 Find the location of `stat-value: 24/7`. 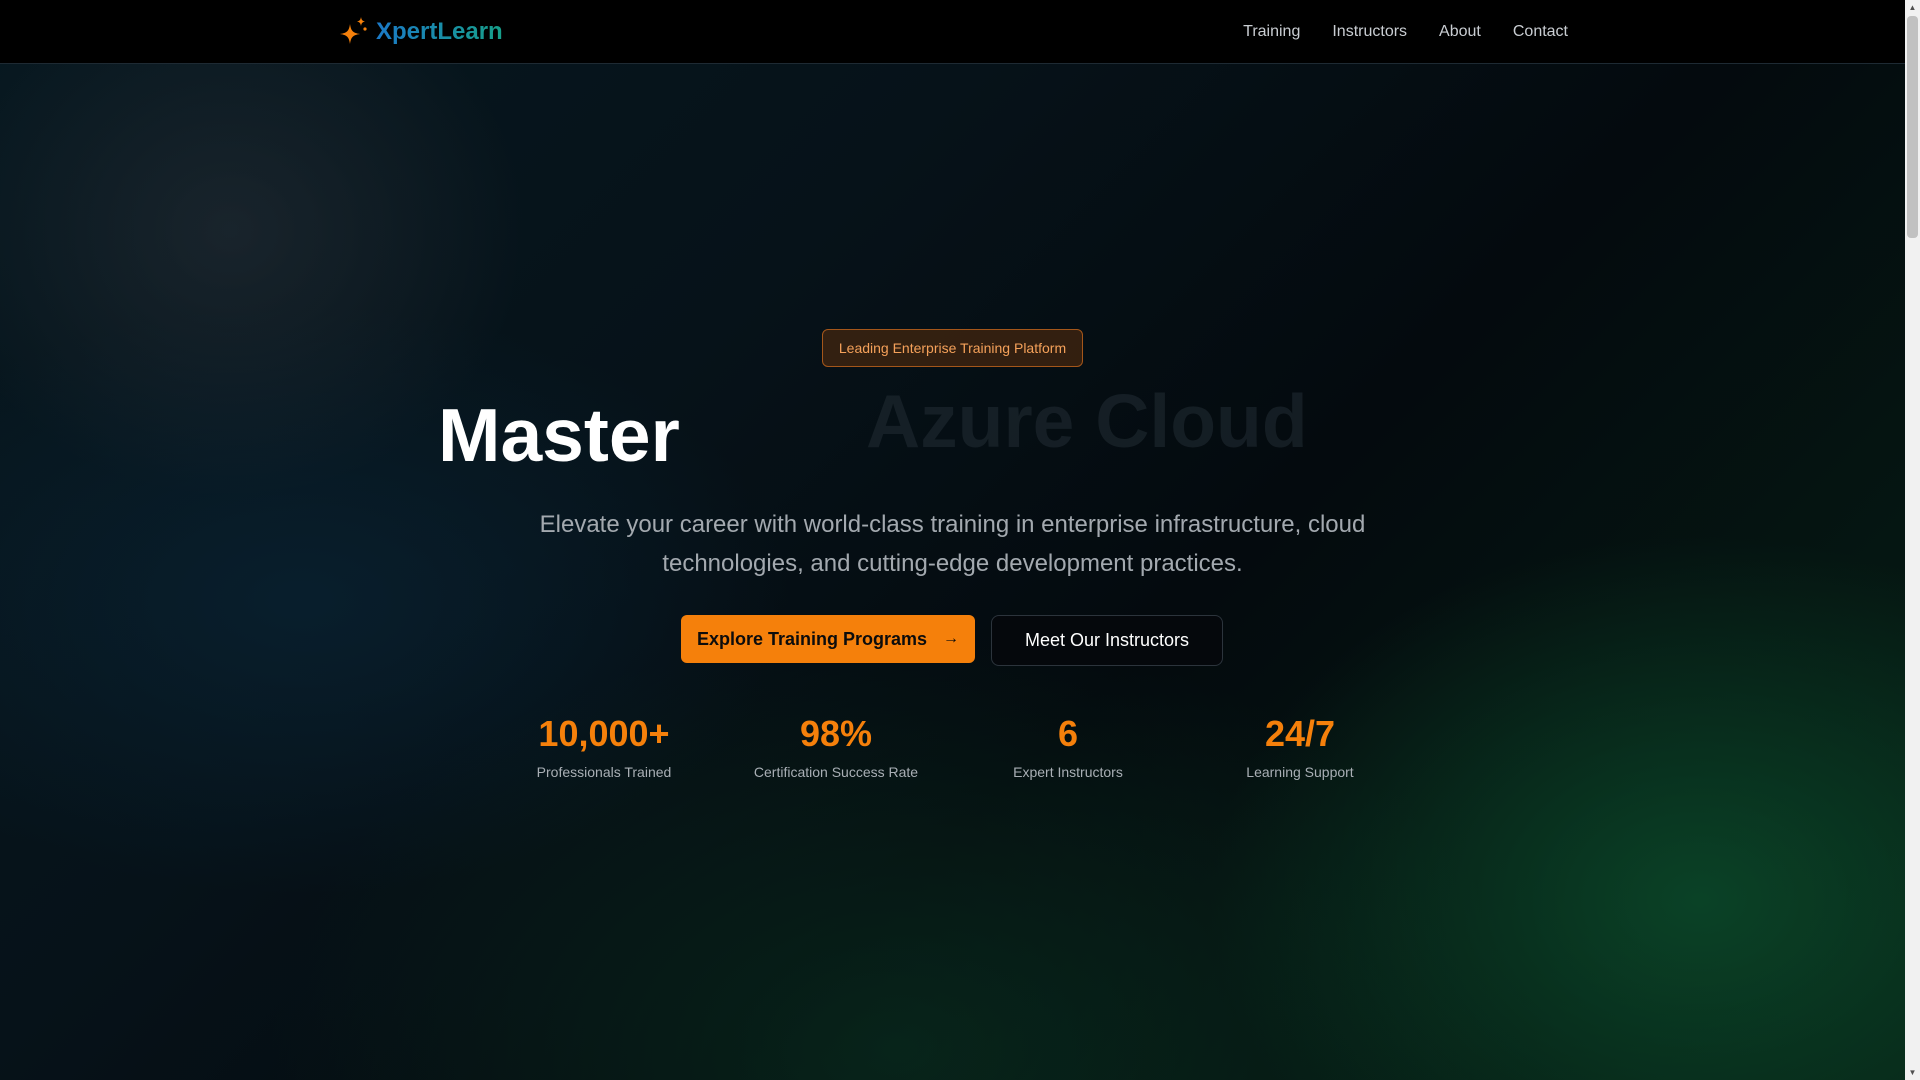

stat-value: 24/7 is located at coordinates (1300, 733).